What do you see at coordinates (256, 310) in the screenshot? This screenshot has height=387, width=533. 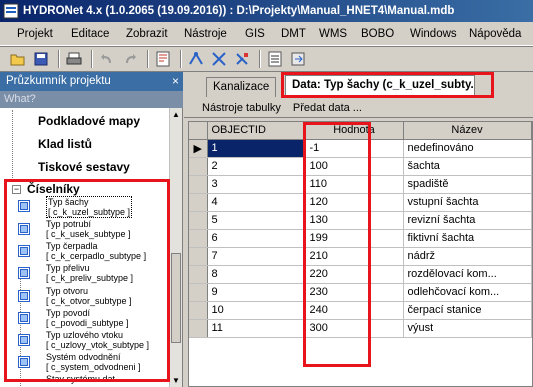 I see `cell-objectid: 10` at bounding box center [256, 310].